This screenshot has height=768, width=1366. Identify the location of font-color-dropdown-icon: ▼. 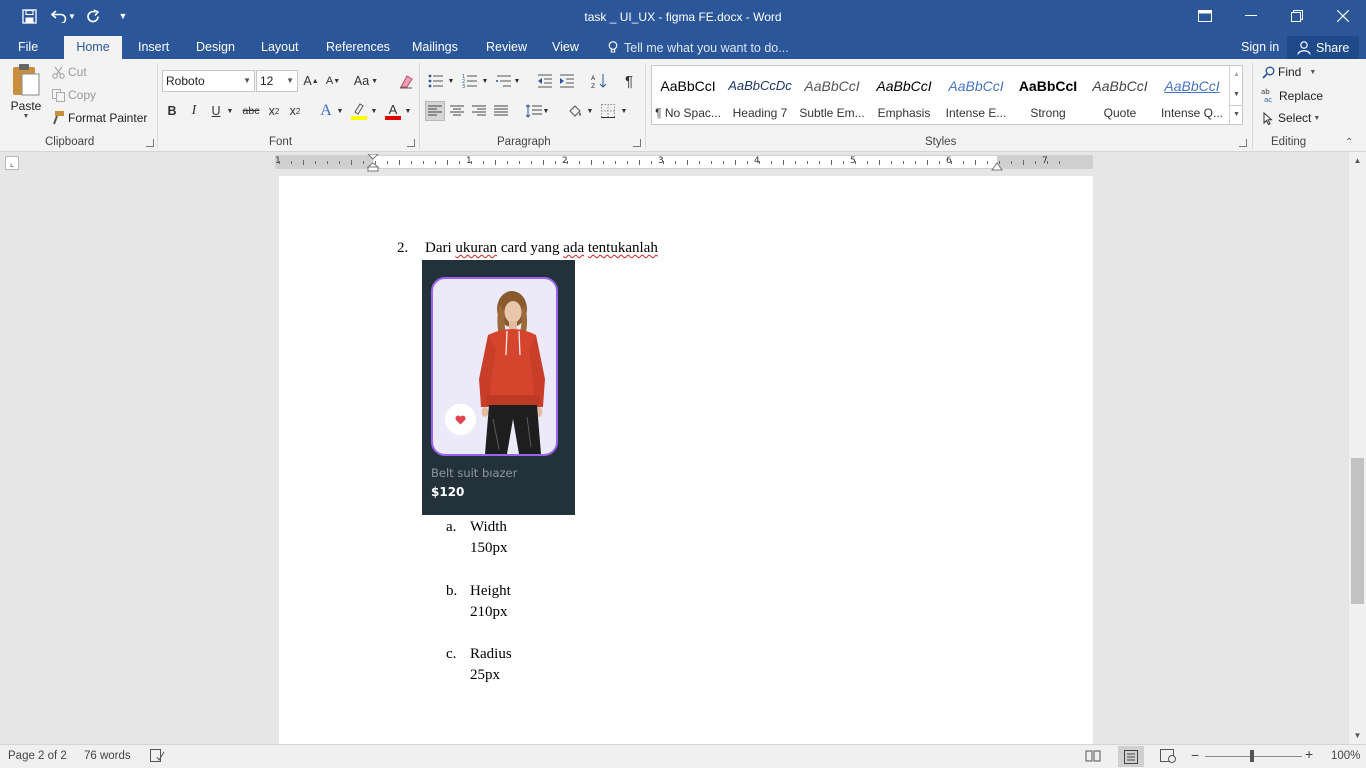
(408, 111).